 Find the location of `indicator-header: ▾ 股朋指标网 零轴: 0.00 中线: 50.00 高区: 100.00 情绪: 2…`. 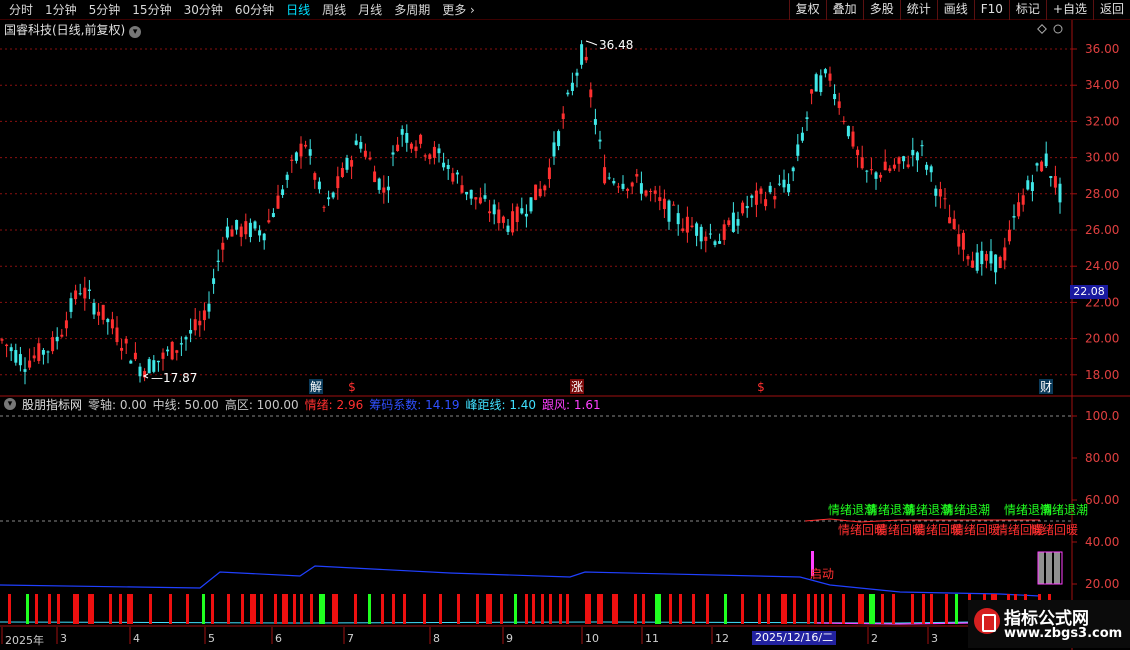

indicator-header: ▾ 股朋指标网 零轴: 0.00 中线: 50.00 高区: 100.00 情绪: 2… is located at coordinates (302, 405).